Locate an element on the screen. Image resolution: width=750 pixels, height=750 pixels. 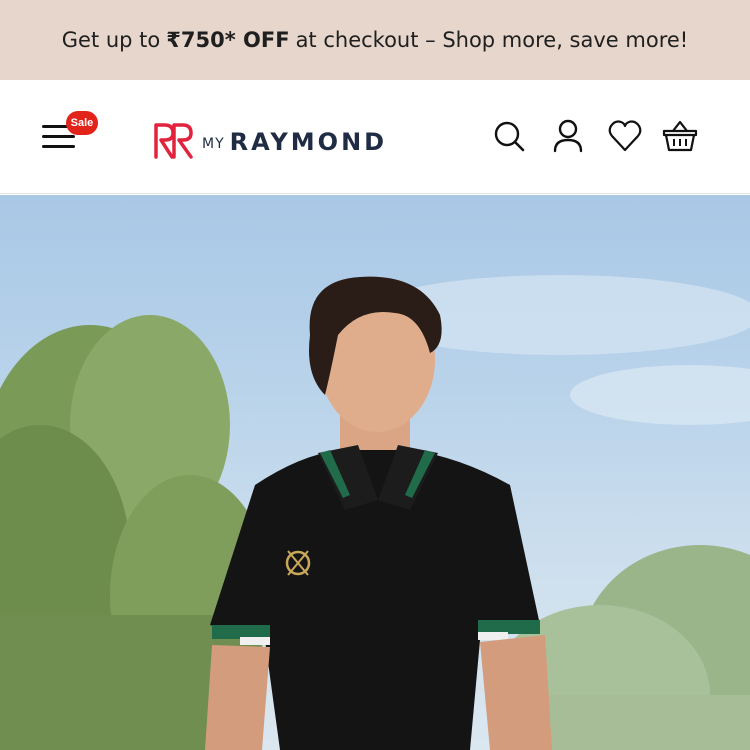
sale-badge: Sale is located at coordinates (82, 123).